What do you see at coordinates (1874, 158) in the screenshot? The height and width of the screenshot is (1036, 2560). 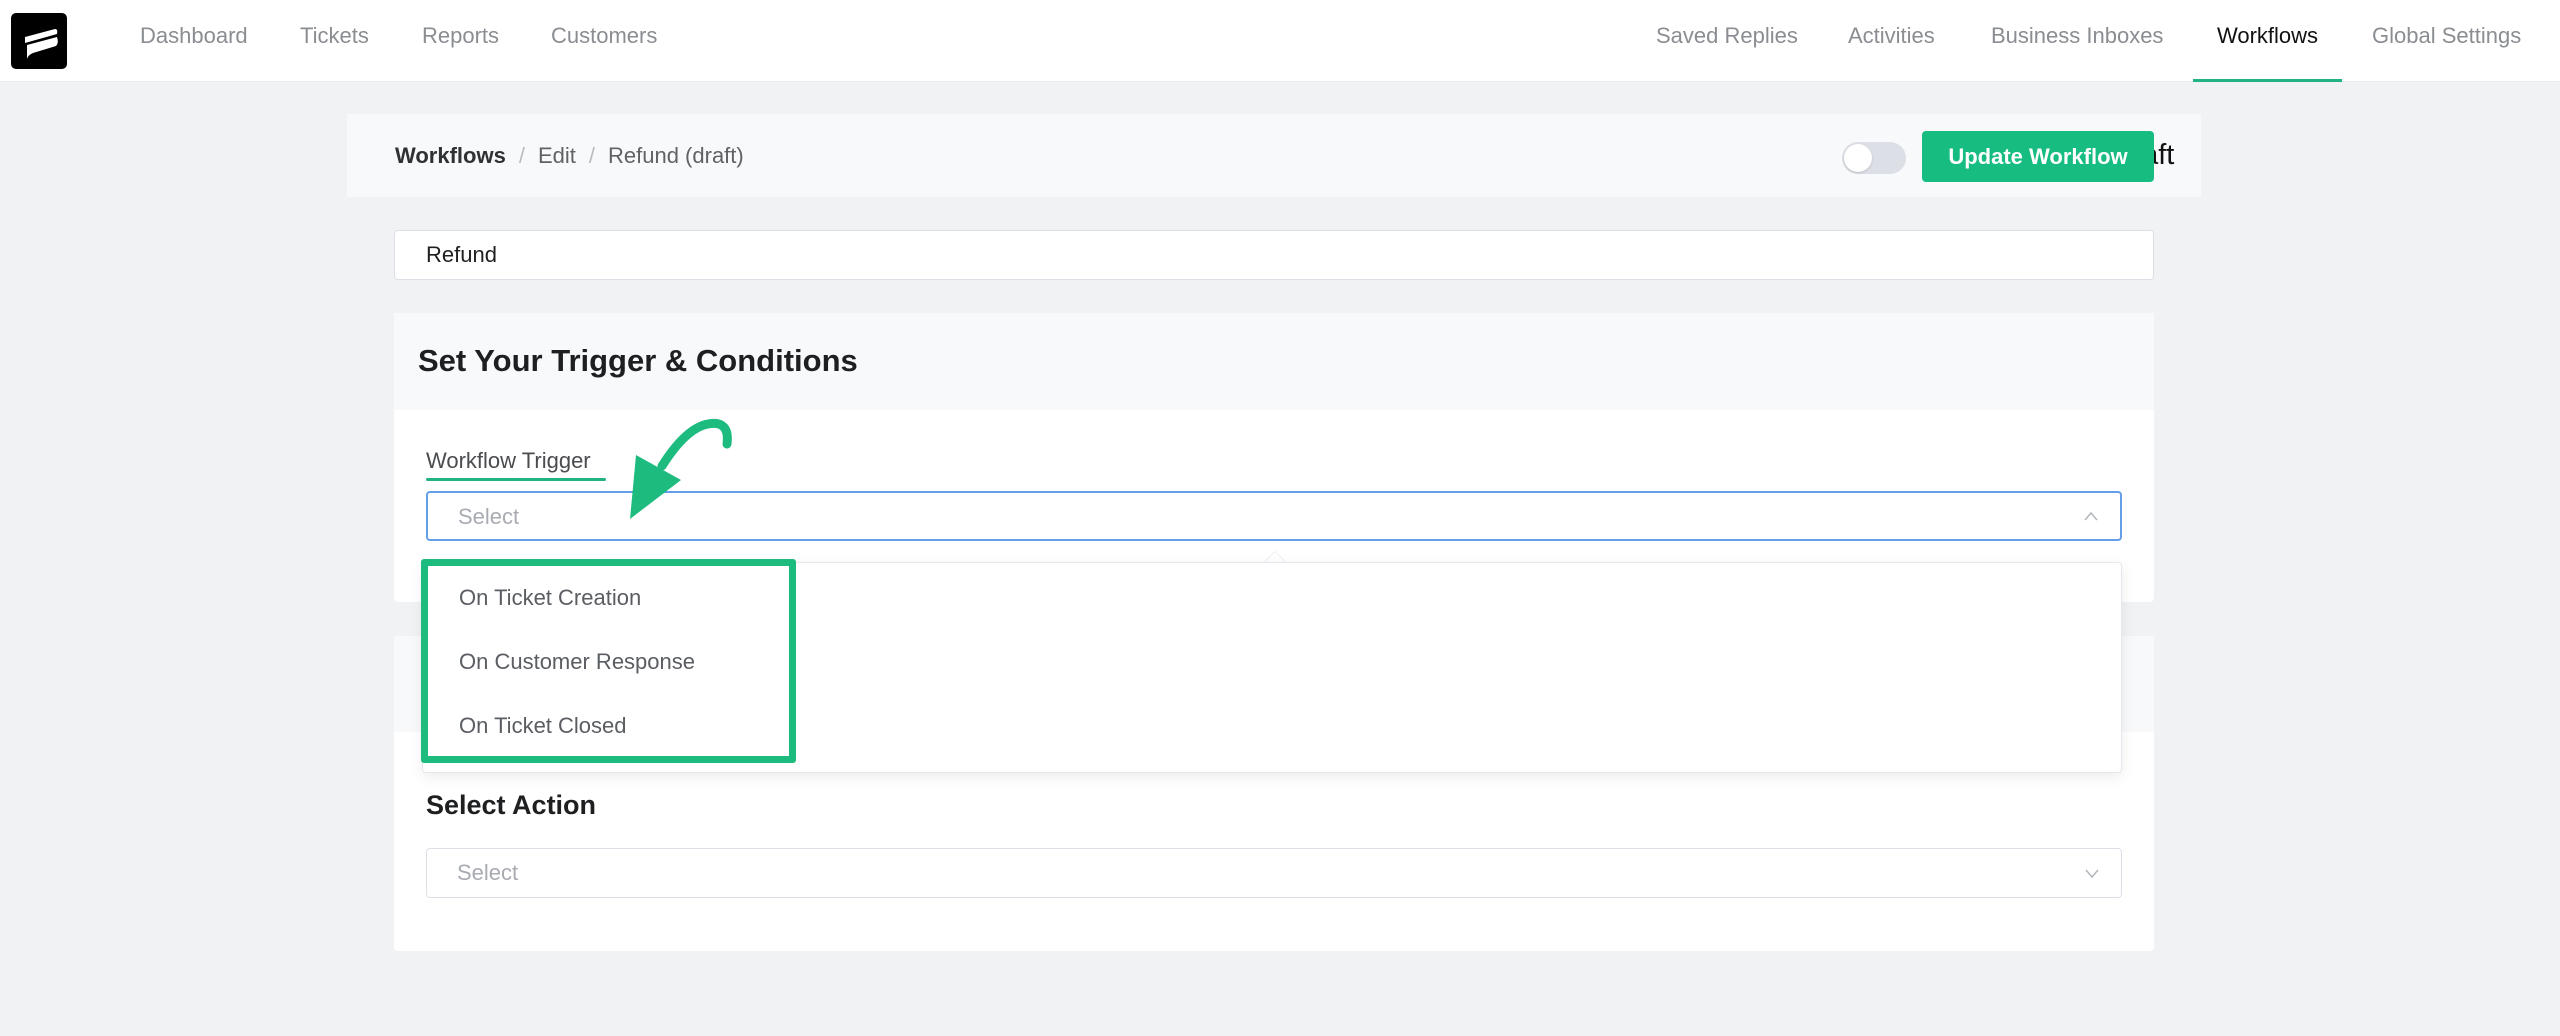 I see `status-toggle` at bounding box center [1874, 158].